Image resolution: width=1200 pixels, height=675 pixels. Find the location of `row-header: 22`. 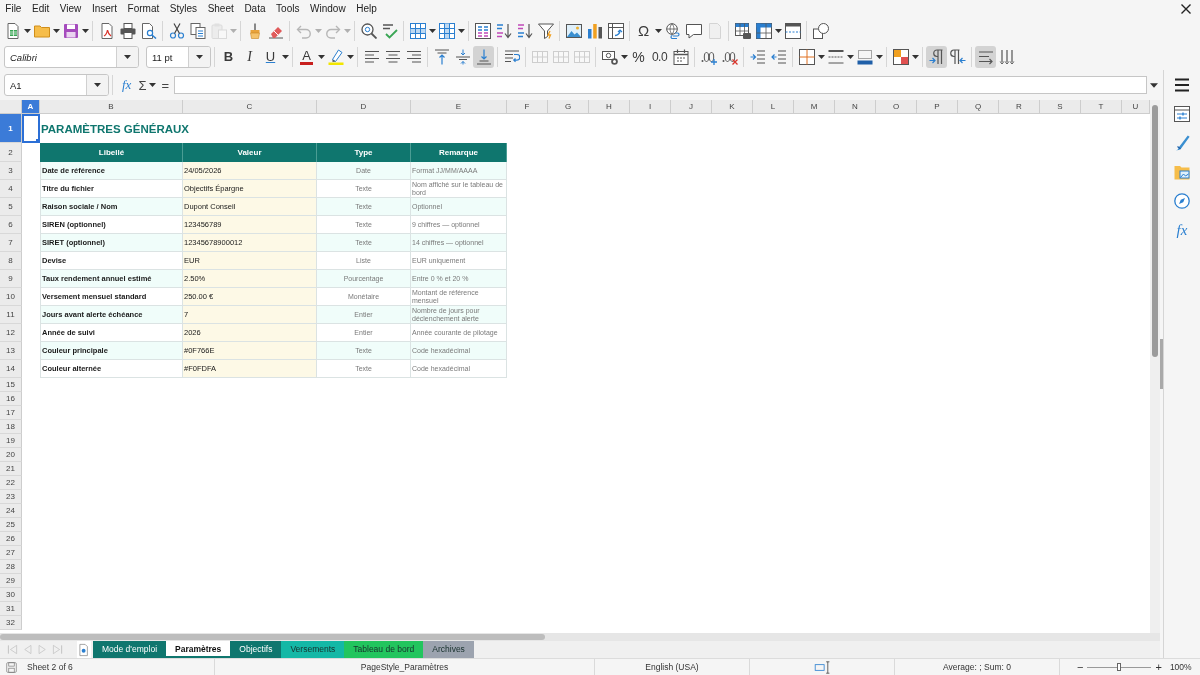

row-header: 22 is located at coordinates (11, 483).